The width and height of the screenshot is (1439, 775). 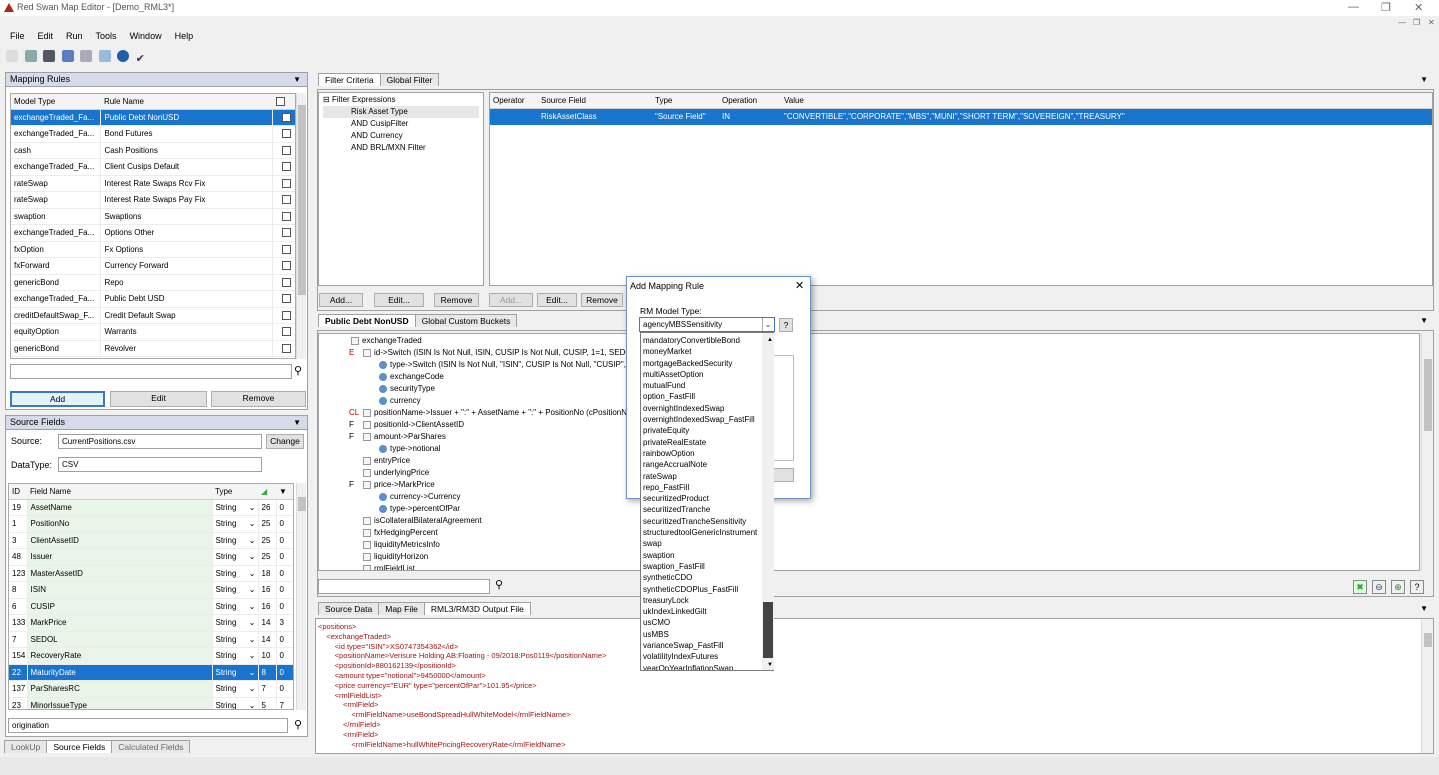 What do you see at coordinates (235, 492) in the screenshot?
I see `col-type: Type` at bounding box center [235, 492].